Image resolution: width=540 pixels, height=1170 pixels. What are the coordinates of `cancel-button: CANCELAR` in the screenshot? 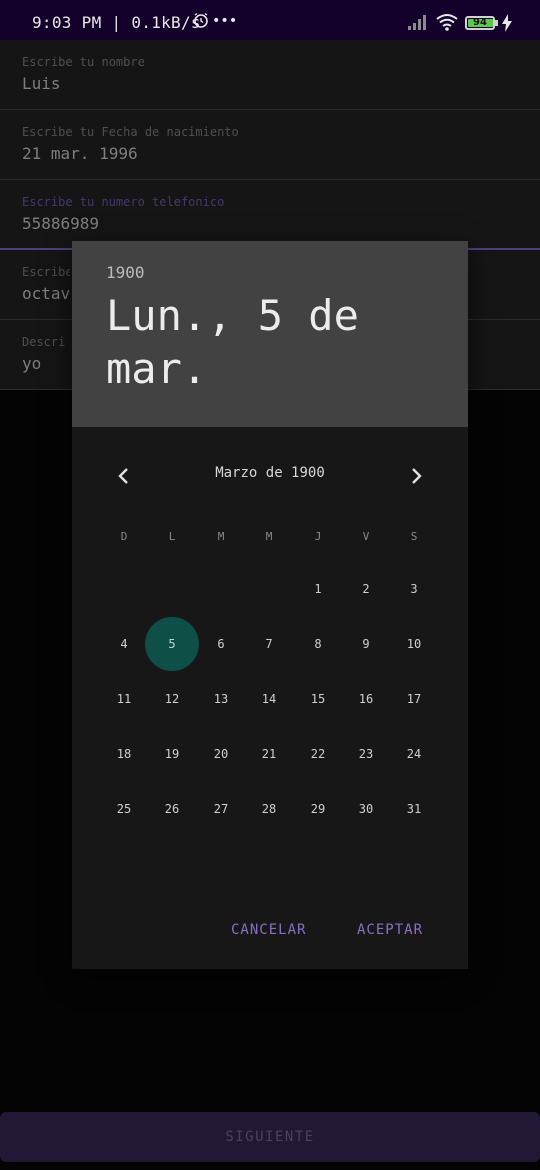 It's located at (268, 930).